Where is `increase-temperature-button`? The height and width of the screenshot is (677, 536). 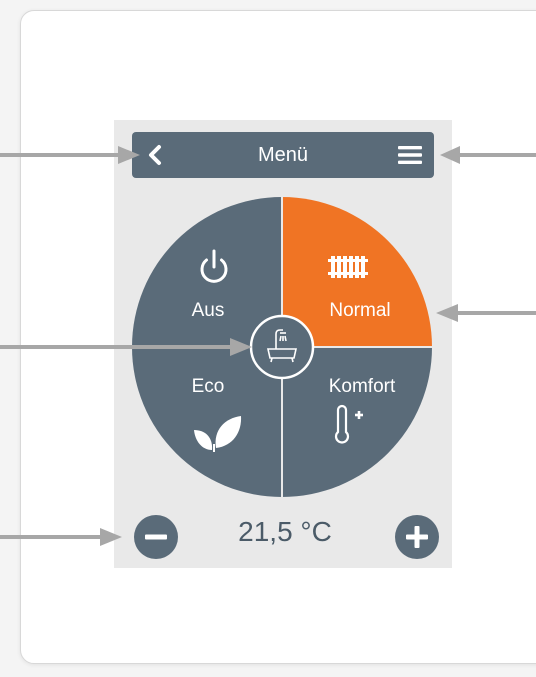
increase-temperature-button is located at coordinates (417, 537).